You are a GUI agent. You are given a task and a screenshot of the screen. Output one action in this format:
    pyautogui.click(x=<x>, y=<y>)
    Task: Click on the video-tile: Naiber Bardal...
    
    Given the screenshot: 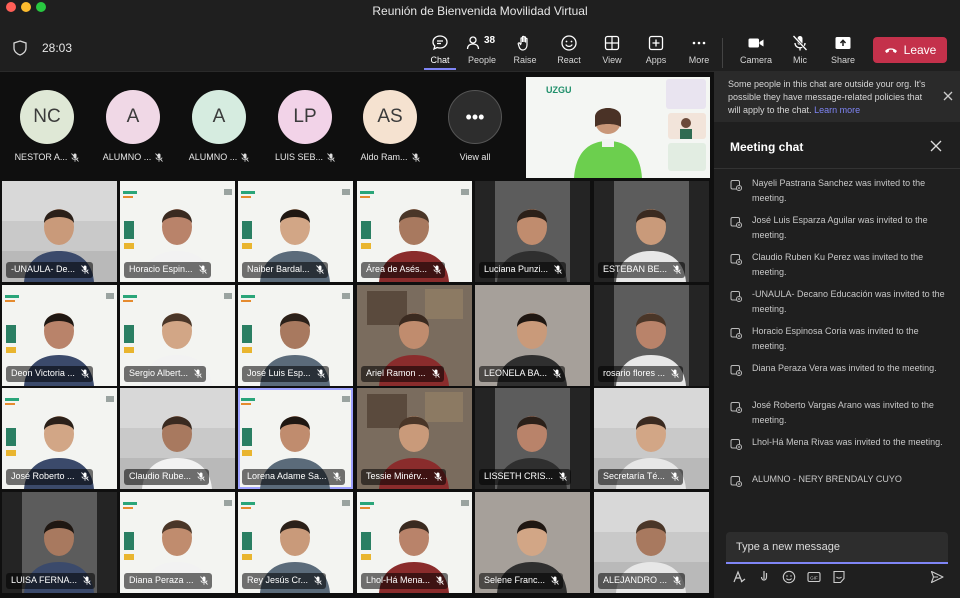 What is the action you would take?
    pyautogui.click(x=295, y=231)
    